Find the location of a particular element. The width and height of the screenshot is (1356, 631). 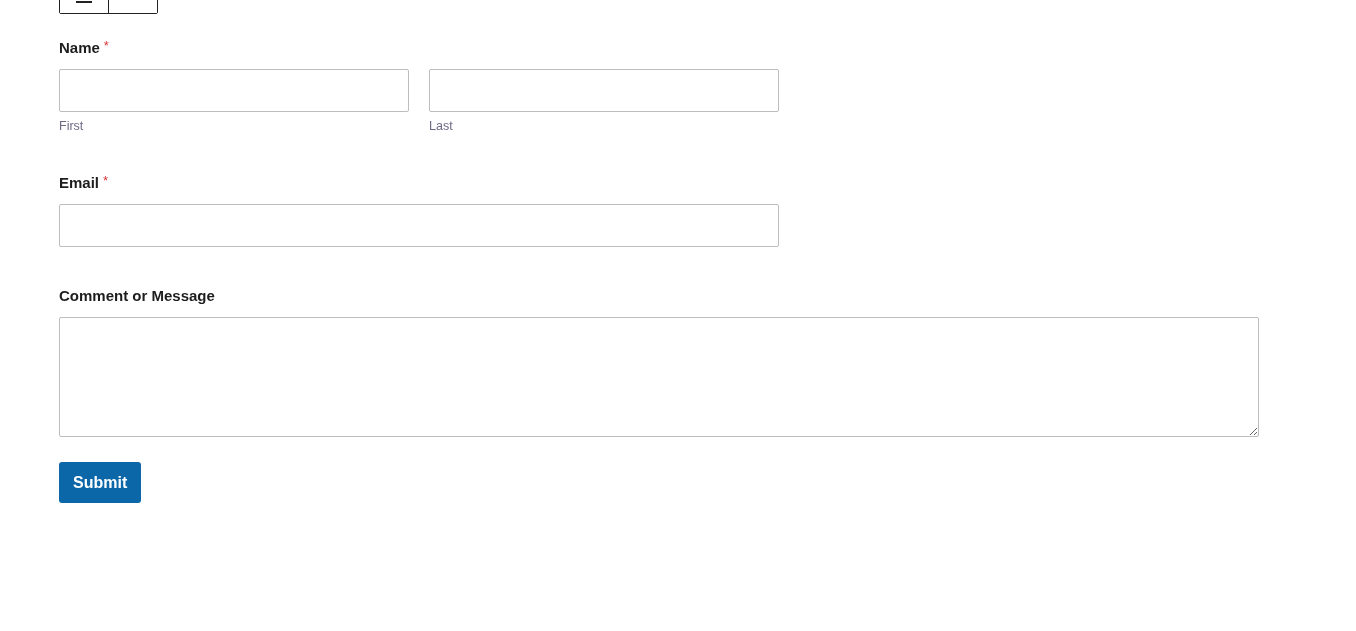

sublabel: Last is located at coordinates (441, 126).